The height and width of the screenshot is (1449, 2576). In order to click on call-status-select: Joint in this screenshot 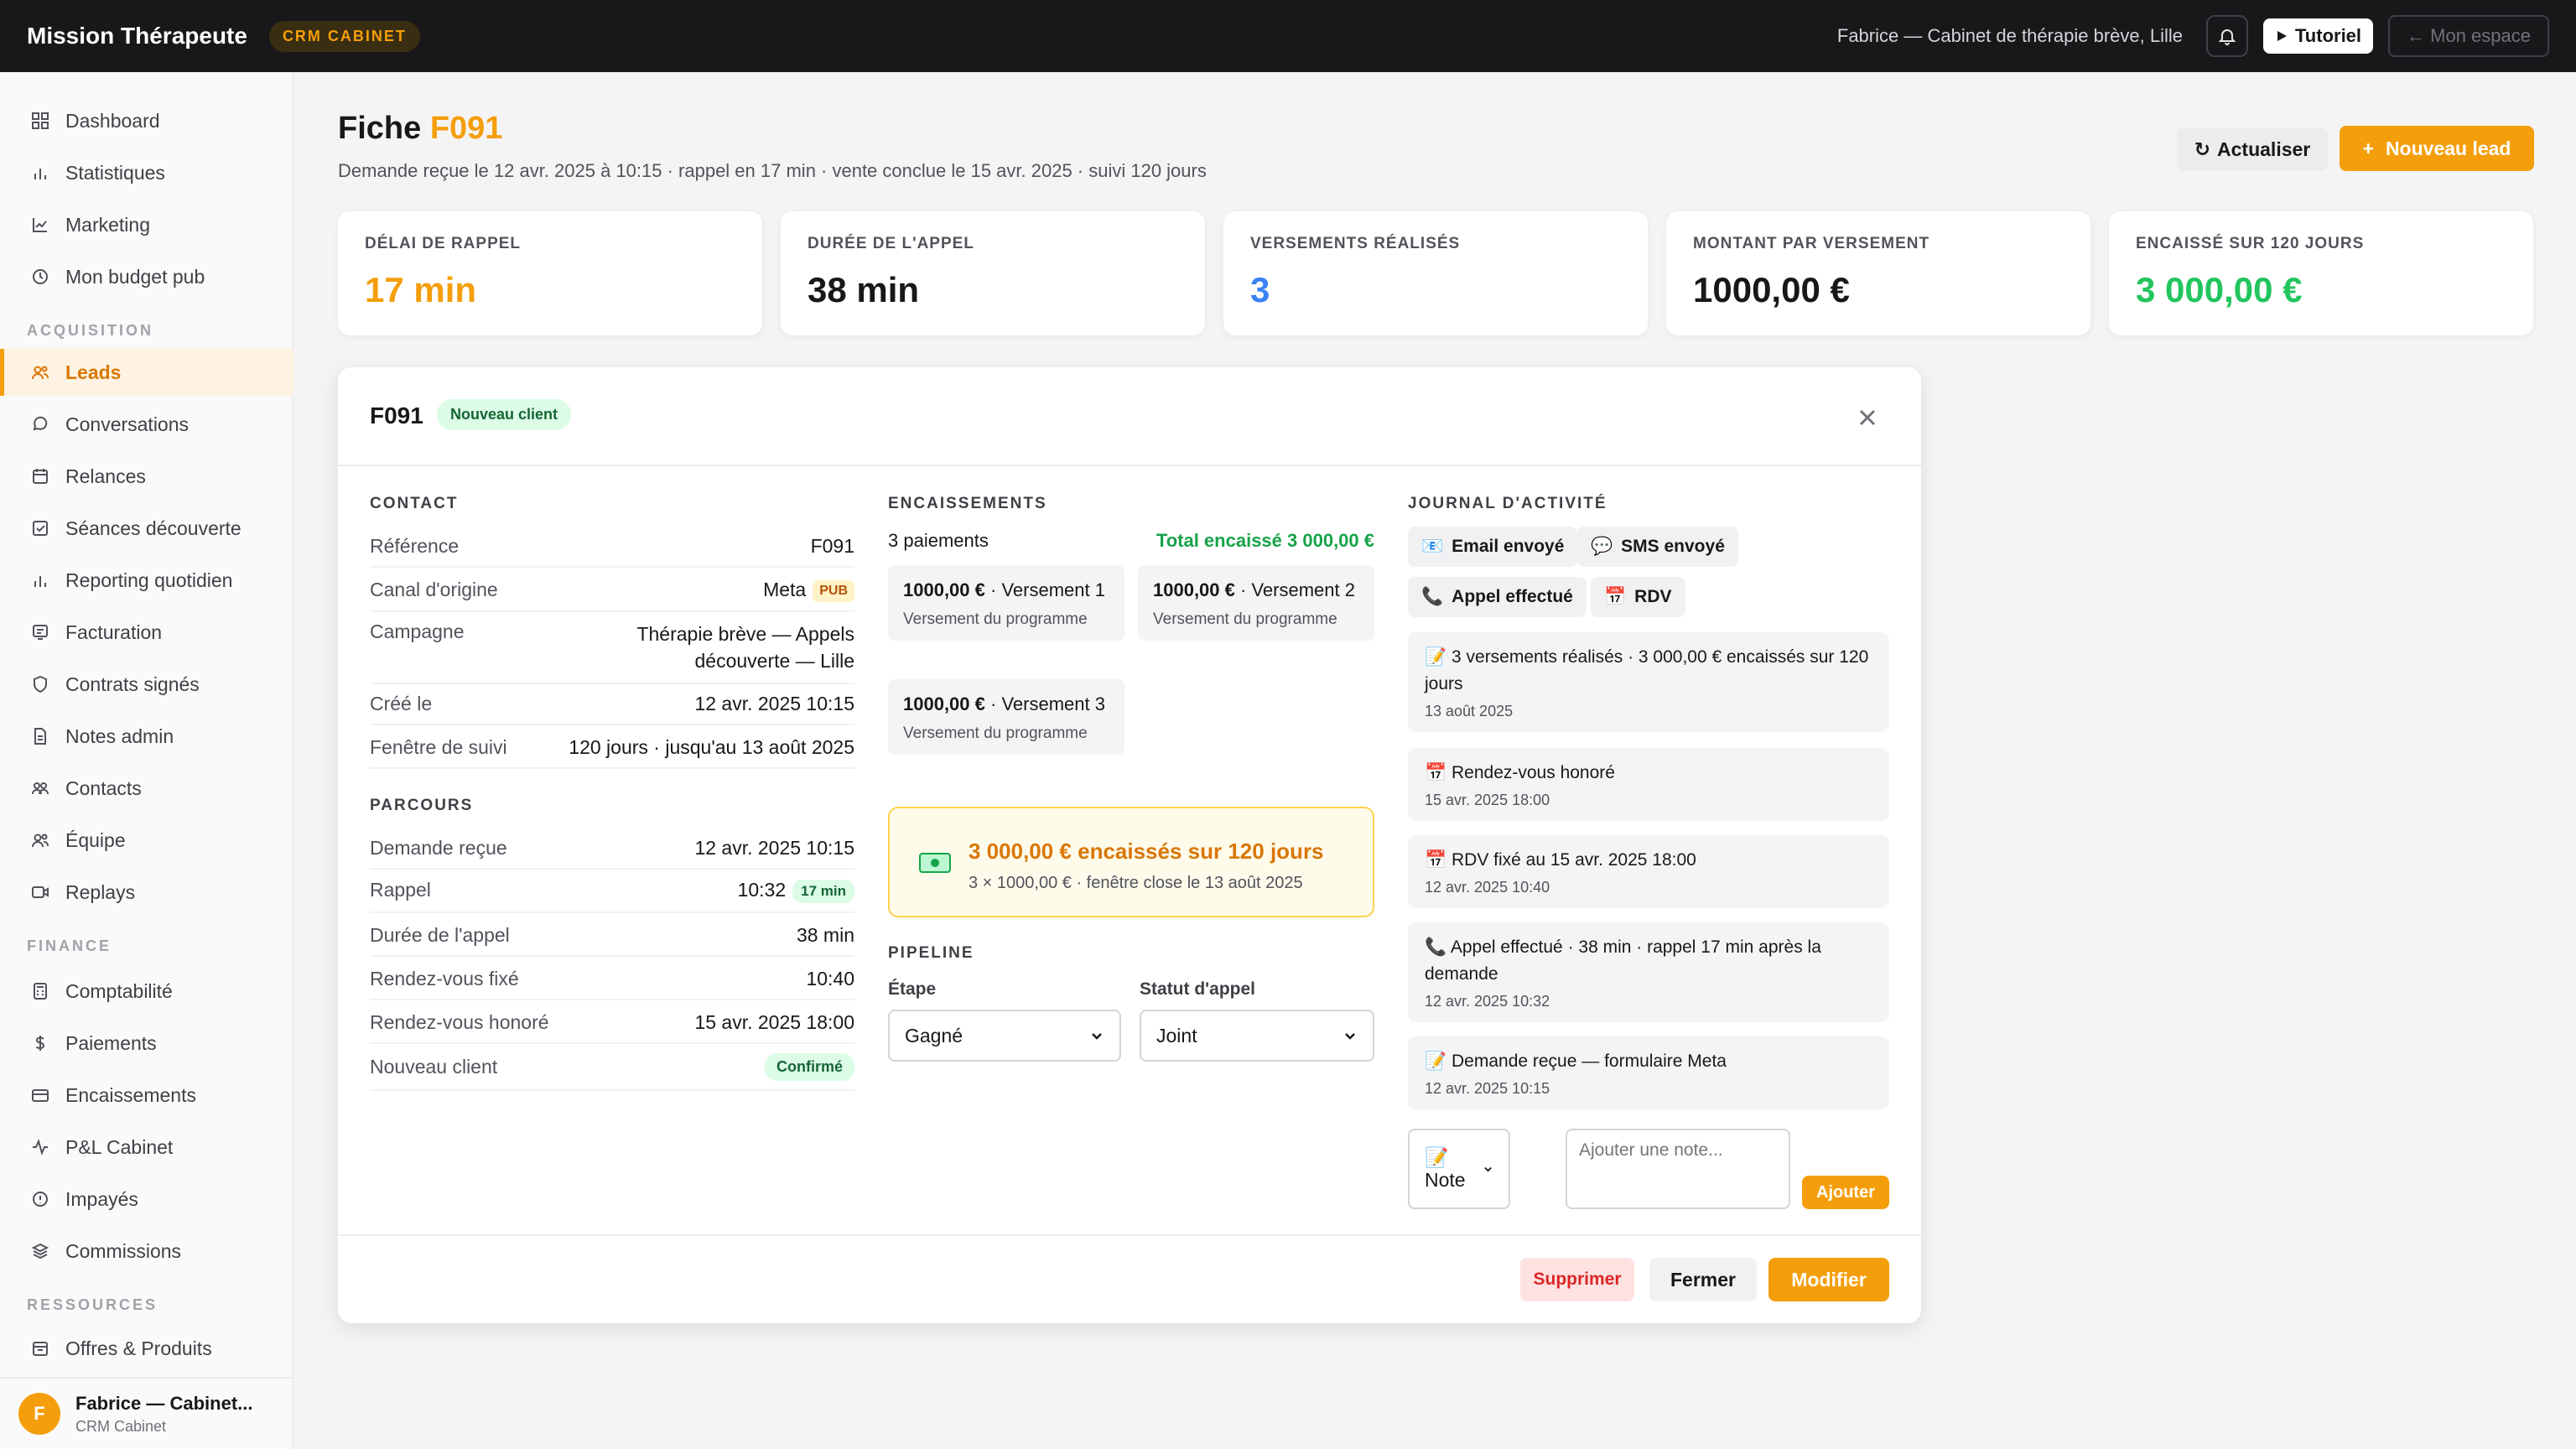, I will do `click(1257, 1036)`.